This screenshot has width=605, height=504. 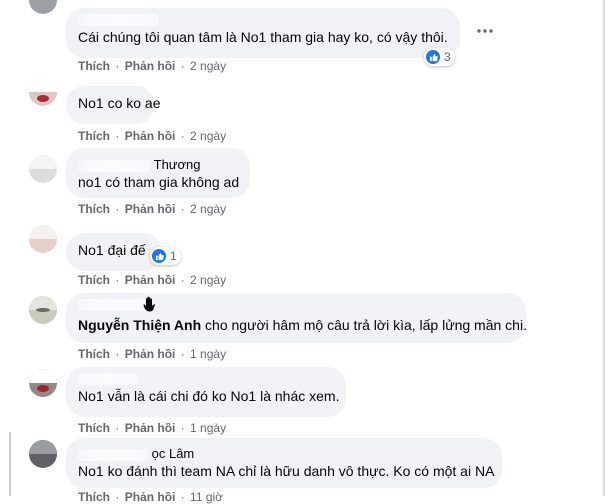 What do you see at coordinates (119, 103) in the screenshot?
I see `comment-text: No1 co ko ae` at bounding box center [119, 103].